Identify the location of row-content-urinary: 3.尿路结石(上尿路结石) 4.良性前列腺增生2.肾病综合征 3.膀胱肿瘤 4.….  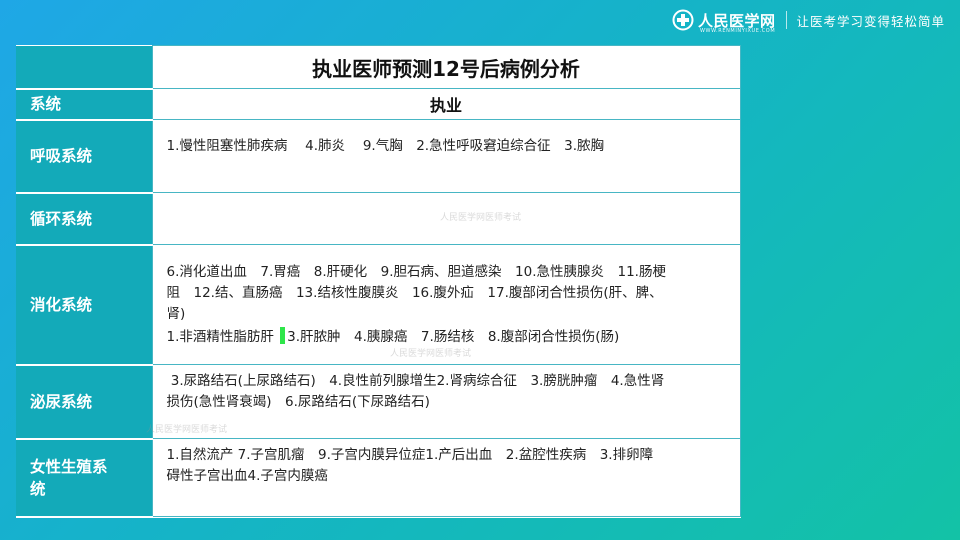
(446, 401).